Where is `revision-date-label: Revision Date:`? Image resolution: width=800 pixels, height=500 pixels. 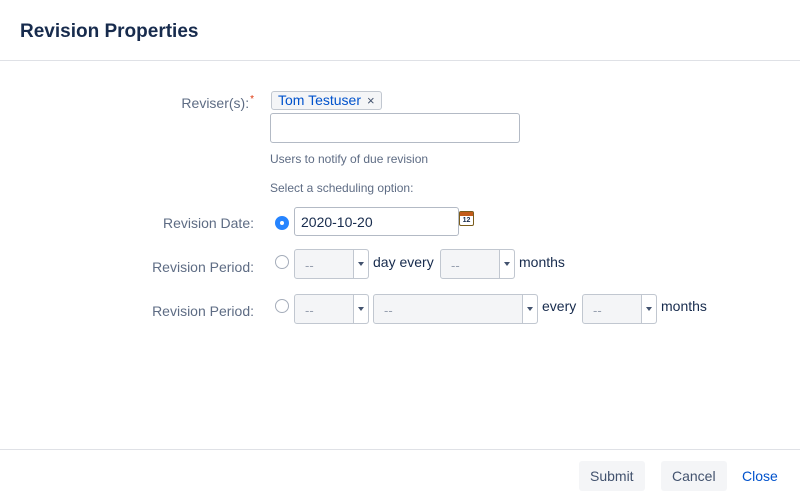
revision-date-label: Revision Date: is located at coordinates (208, 223).